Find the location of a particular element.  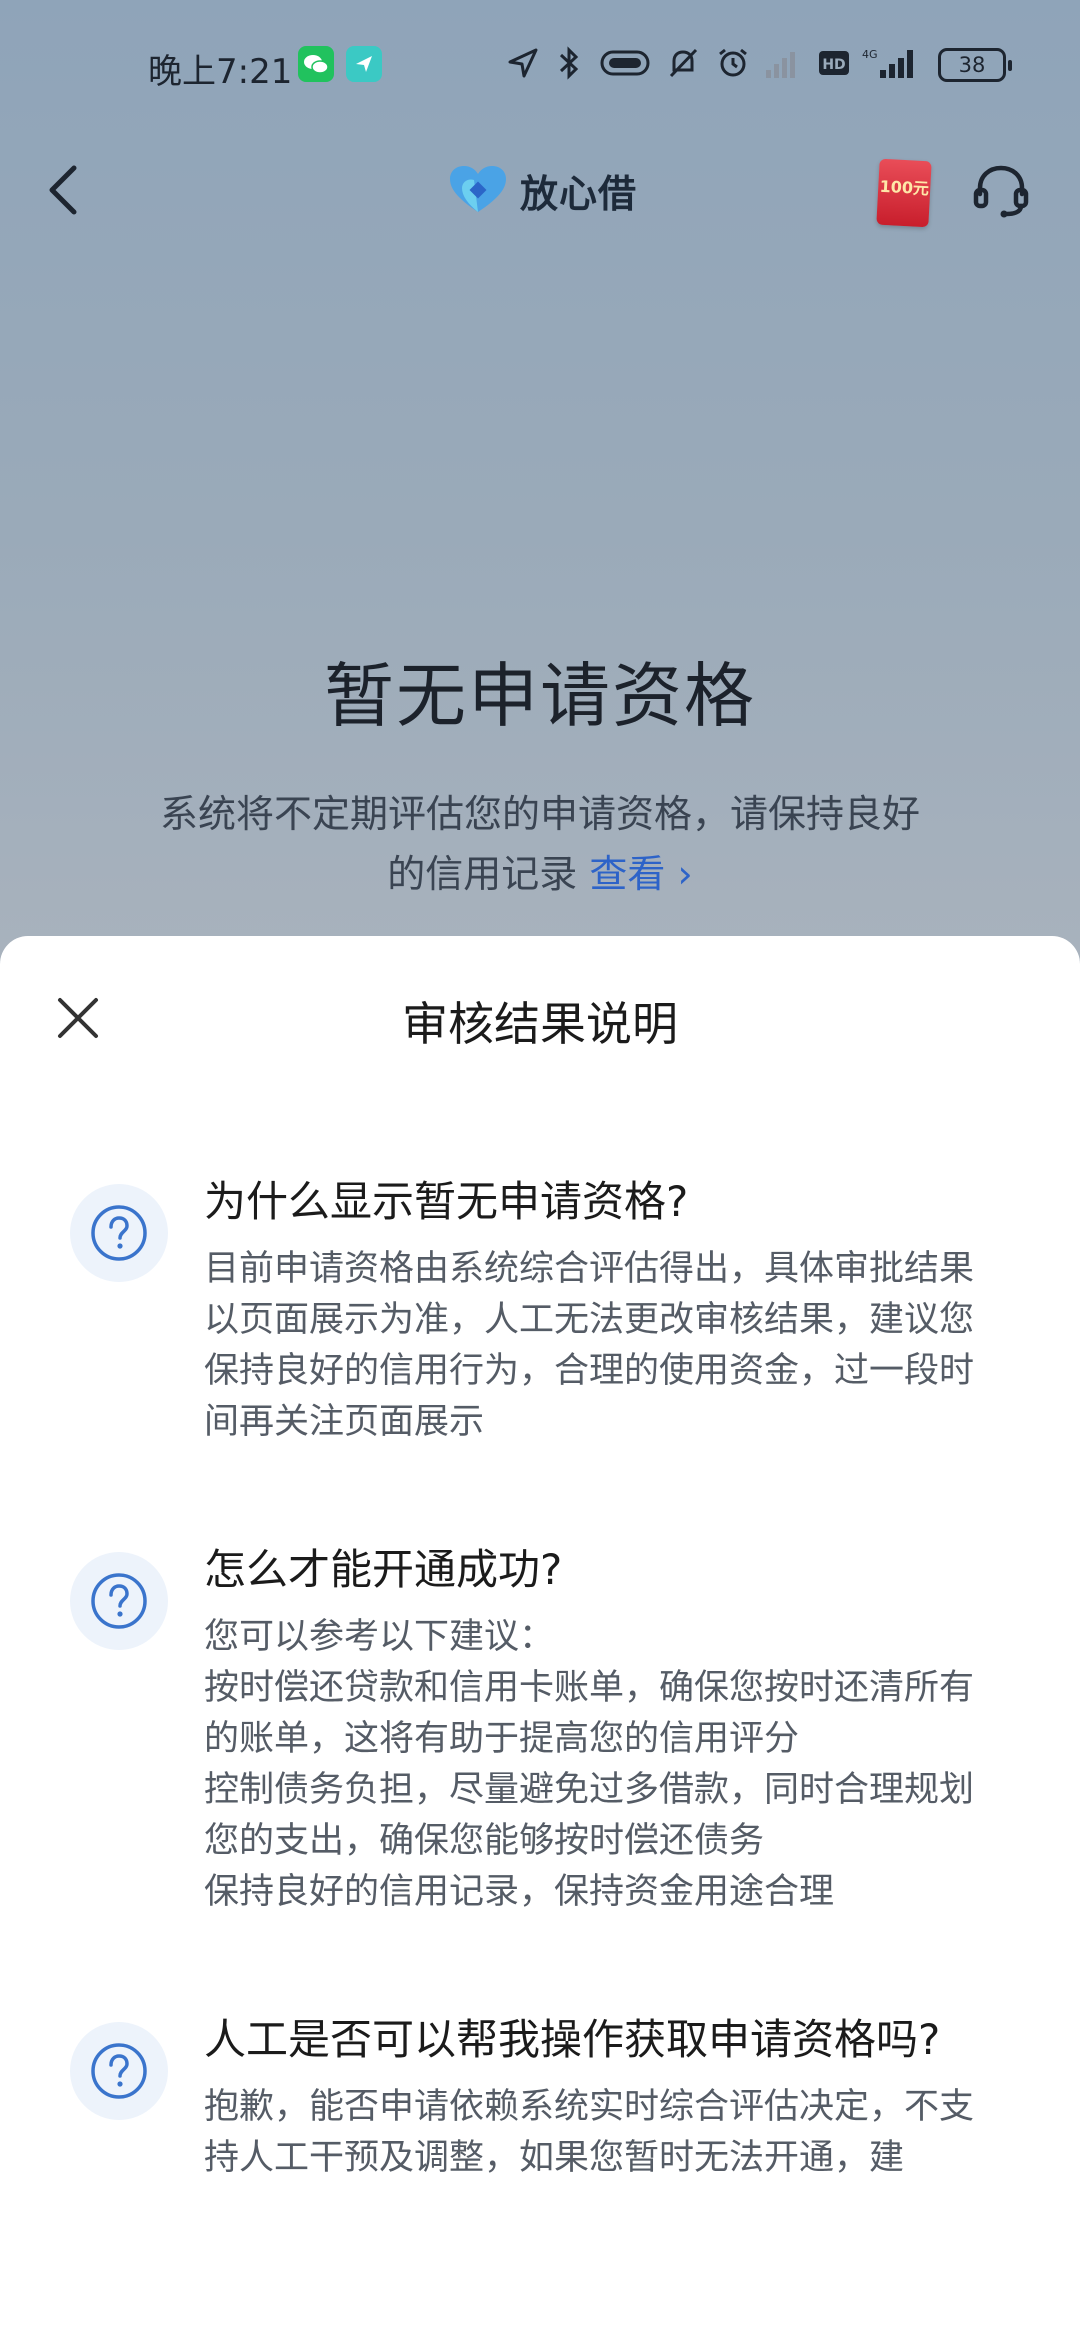

location-app-icon is located at coordinates (364, 66).